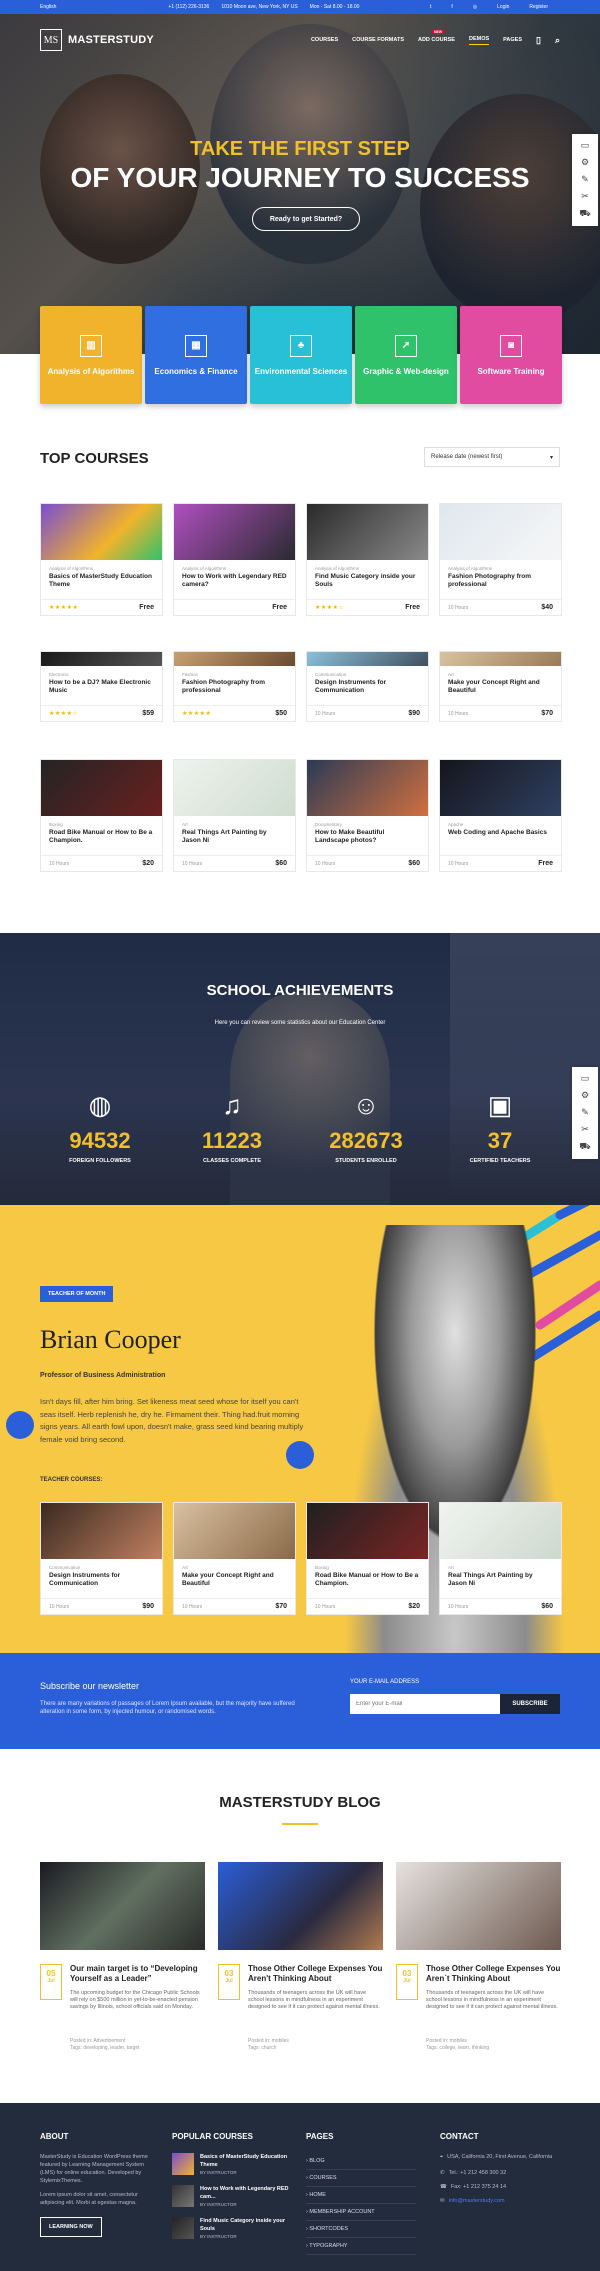 The height and width of the screenshot is (2271, 600). Describe the element at coordinates (91, 355) in the screenshot. I see `category-tile: ▥ Analysis of Algorithms` at that location.